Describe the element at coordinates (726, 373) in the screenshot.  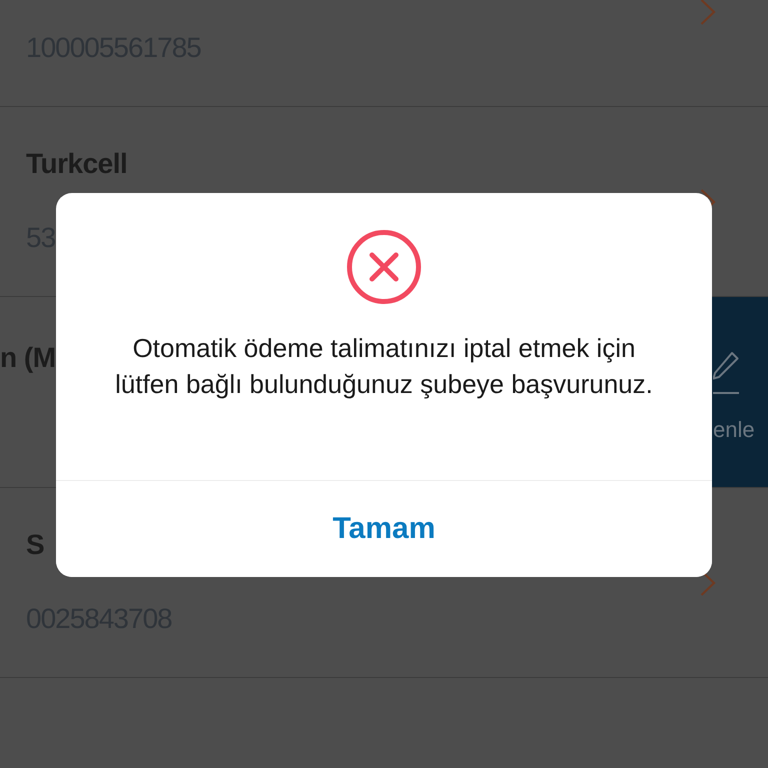
I see `pencil-icon` at that location.